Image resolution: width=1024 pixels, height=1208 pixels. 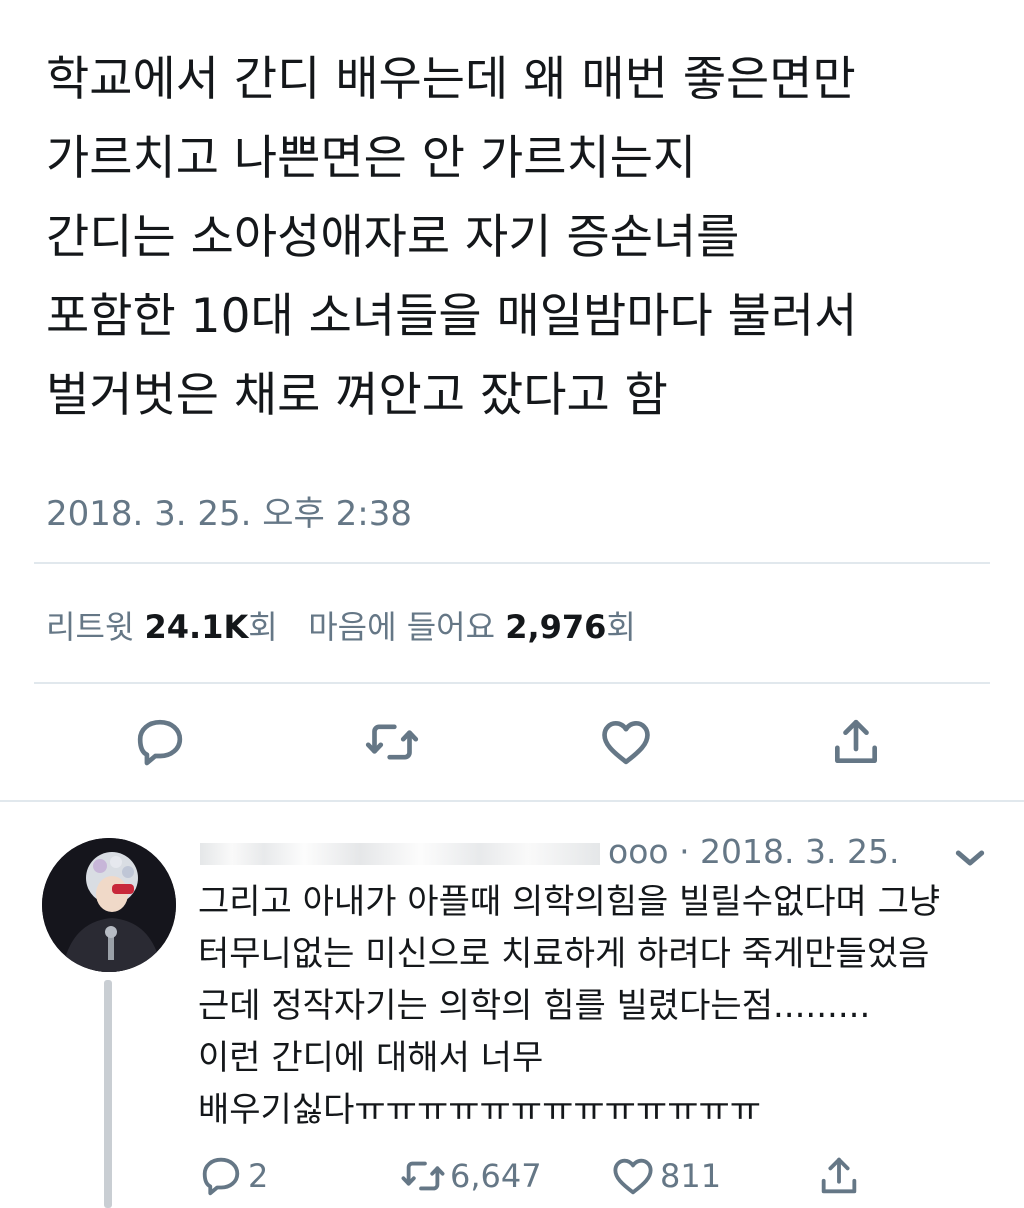 I want to click on reply-share-button, so click(x=839, y=1176).